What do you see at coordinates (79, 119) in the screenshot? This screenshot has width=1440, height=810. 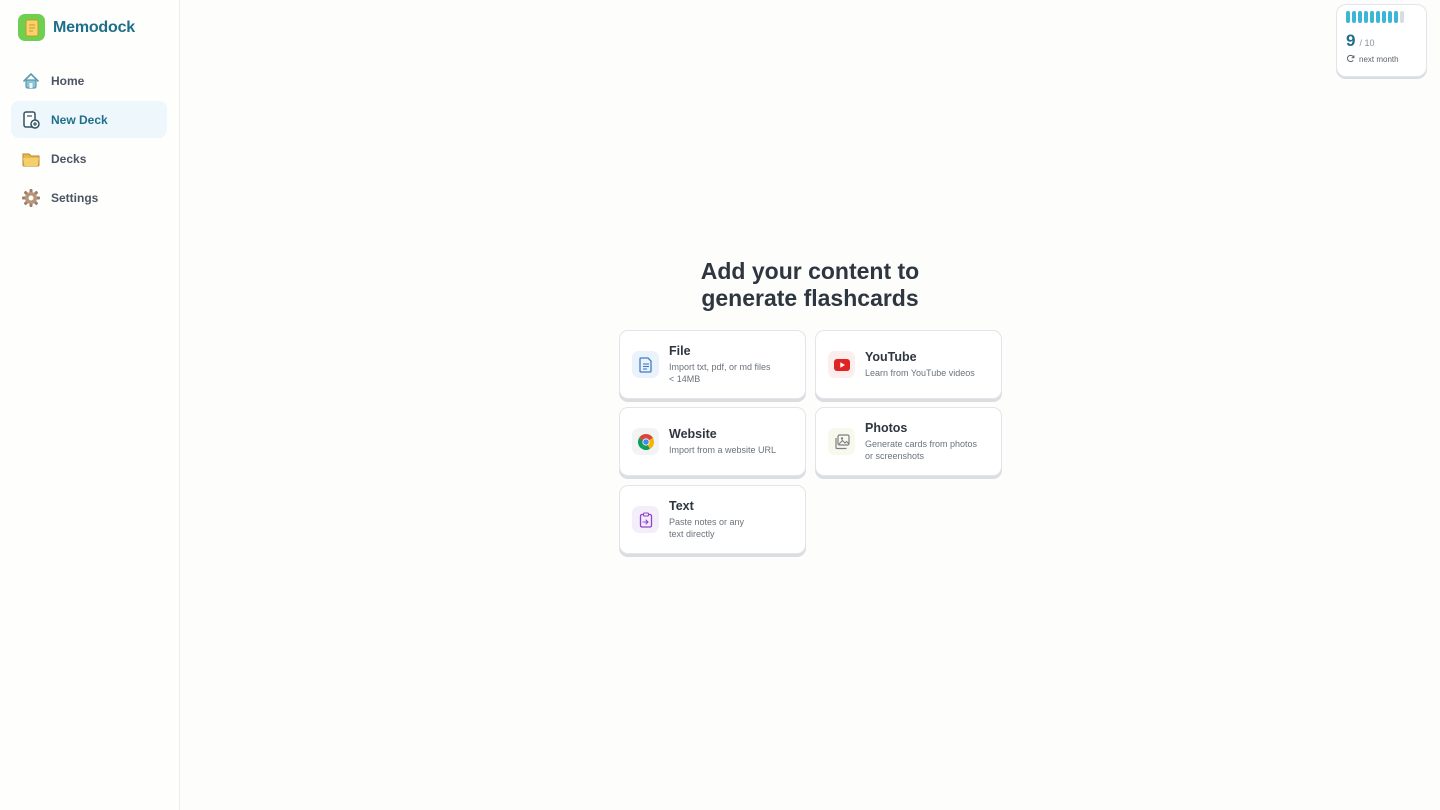 I see `sidebar-item-label: New Deck` at bounding box center [79, 119].